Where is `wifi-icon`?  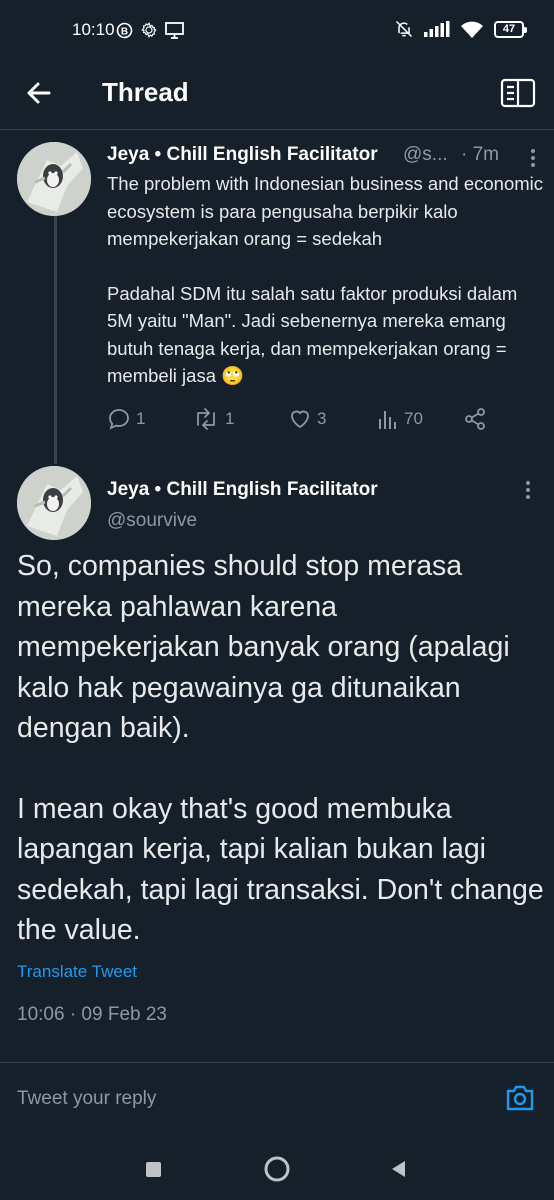
wifi-icon is located at coordinates (472, 29).